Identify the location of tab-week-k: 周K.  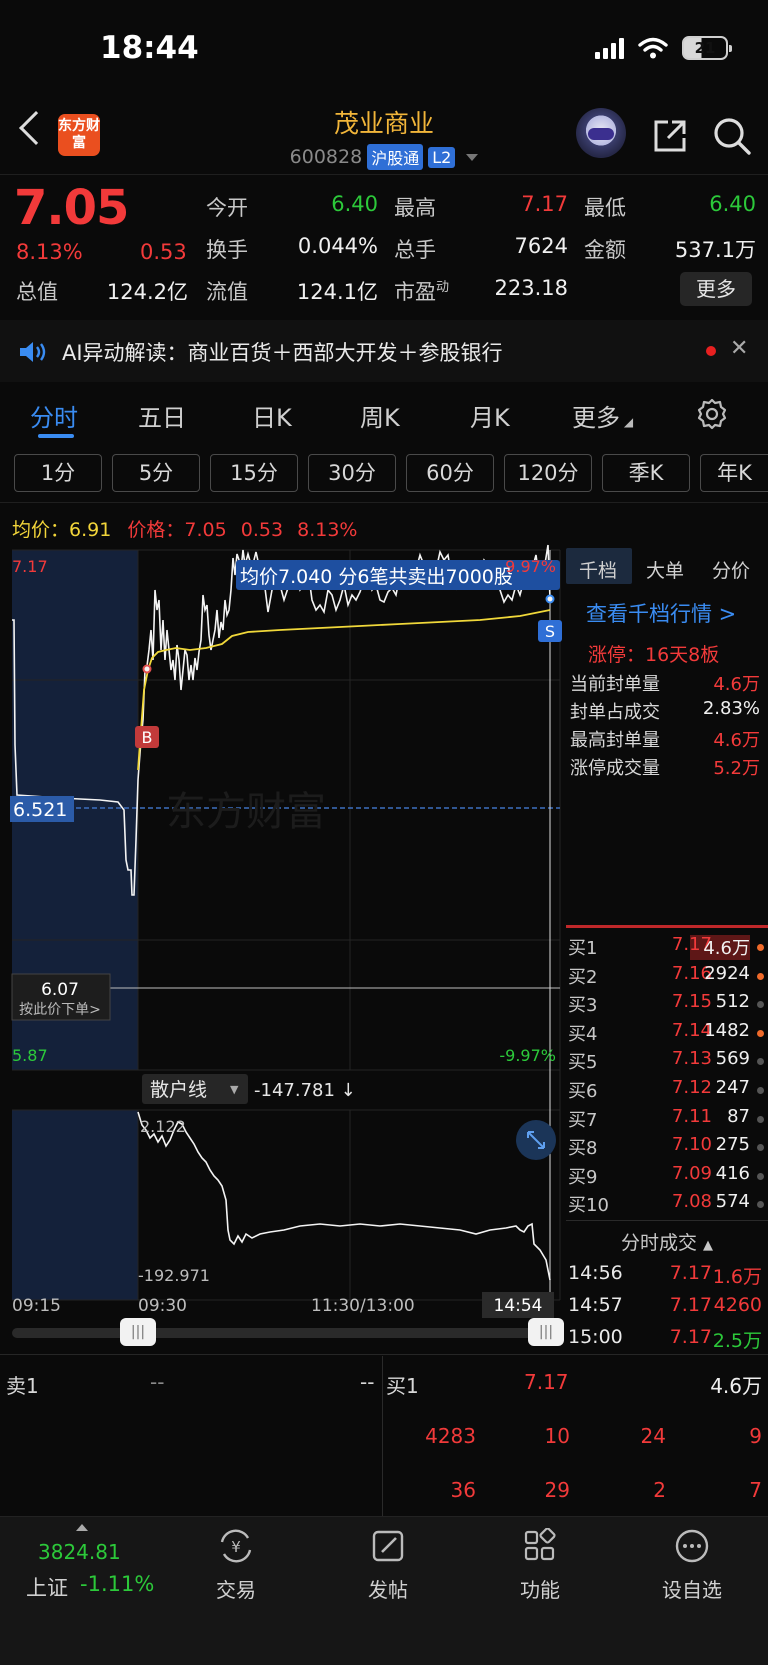
(380, 415).